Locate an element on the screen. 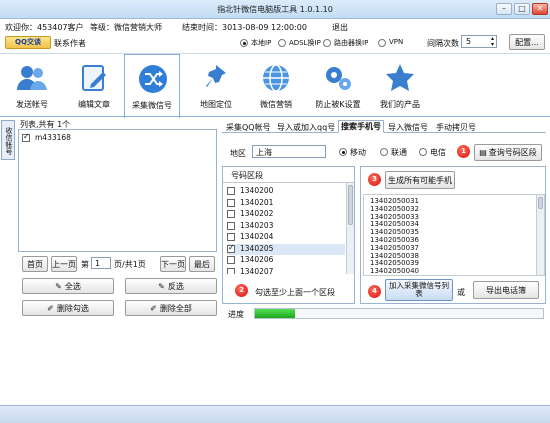 This screenshot has height=423, width=550. proxy-label-local: 本地IP is located at coordinates (261, 43).